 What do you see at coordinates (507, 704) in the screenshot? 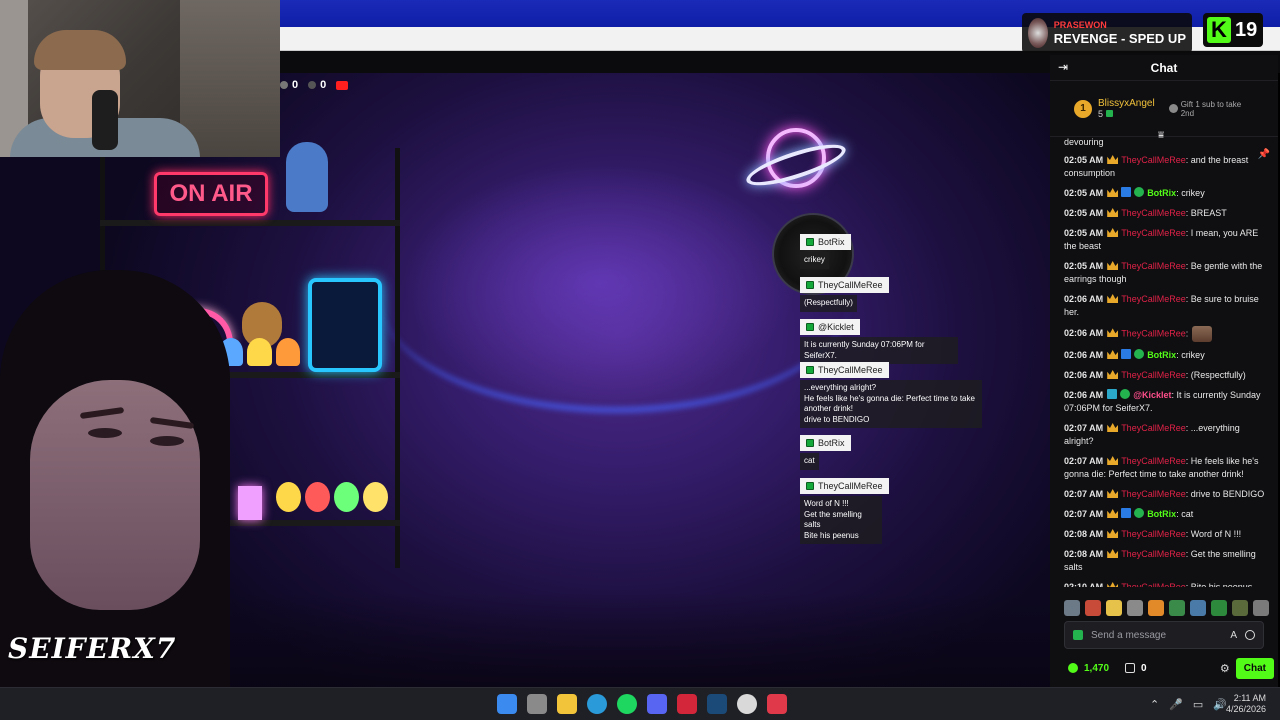
I see `windows-start-icon` at bounding box center [507, 704].